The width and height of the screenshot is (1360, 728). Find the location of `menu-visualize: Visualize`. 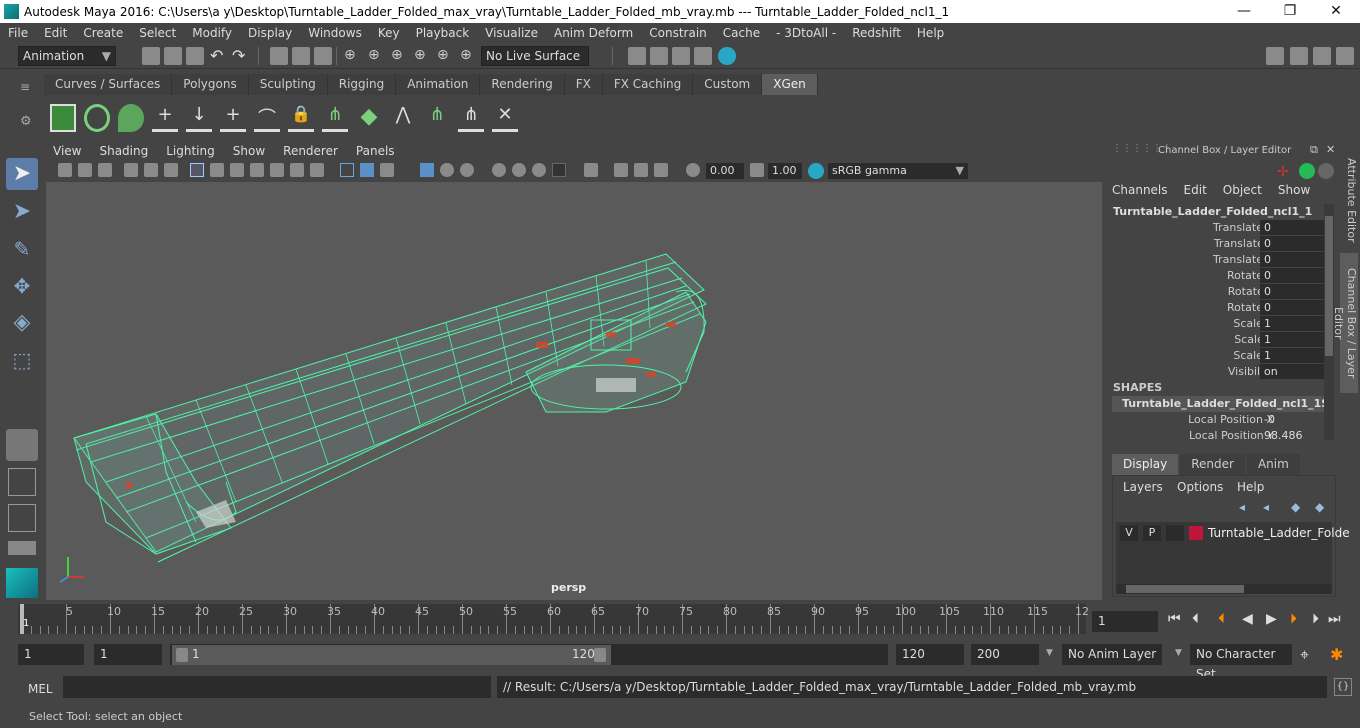

menu-visualize: Visualize is located at coordinates (511, 33).